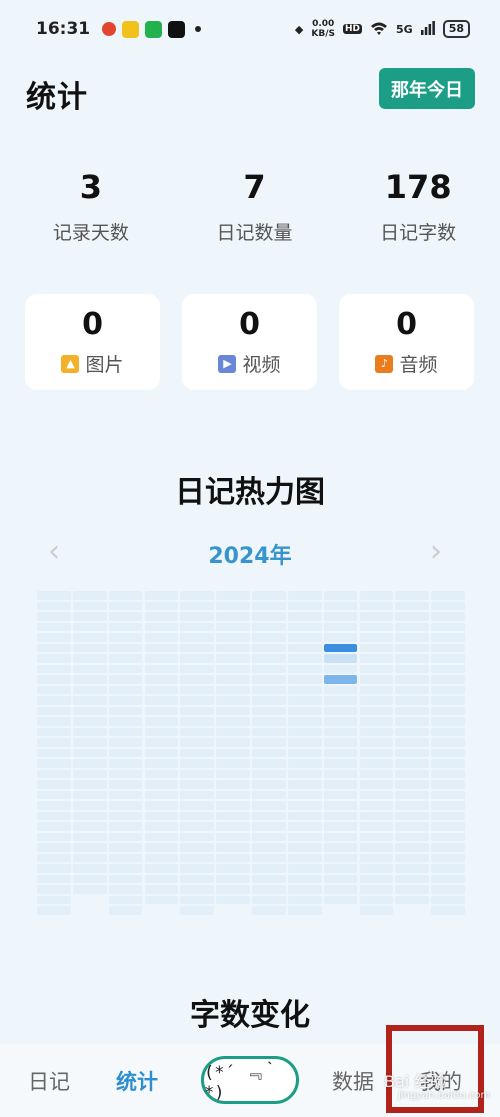 Image resolution: width=500 pixels, height=1117 pixels. I want to click on video-count-card: 0 ▶ 视频, so click(249, 342).